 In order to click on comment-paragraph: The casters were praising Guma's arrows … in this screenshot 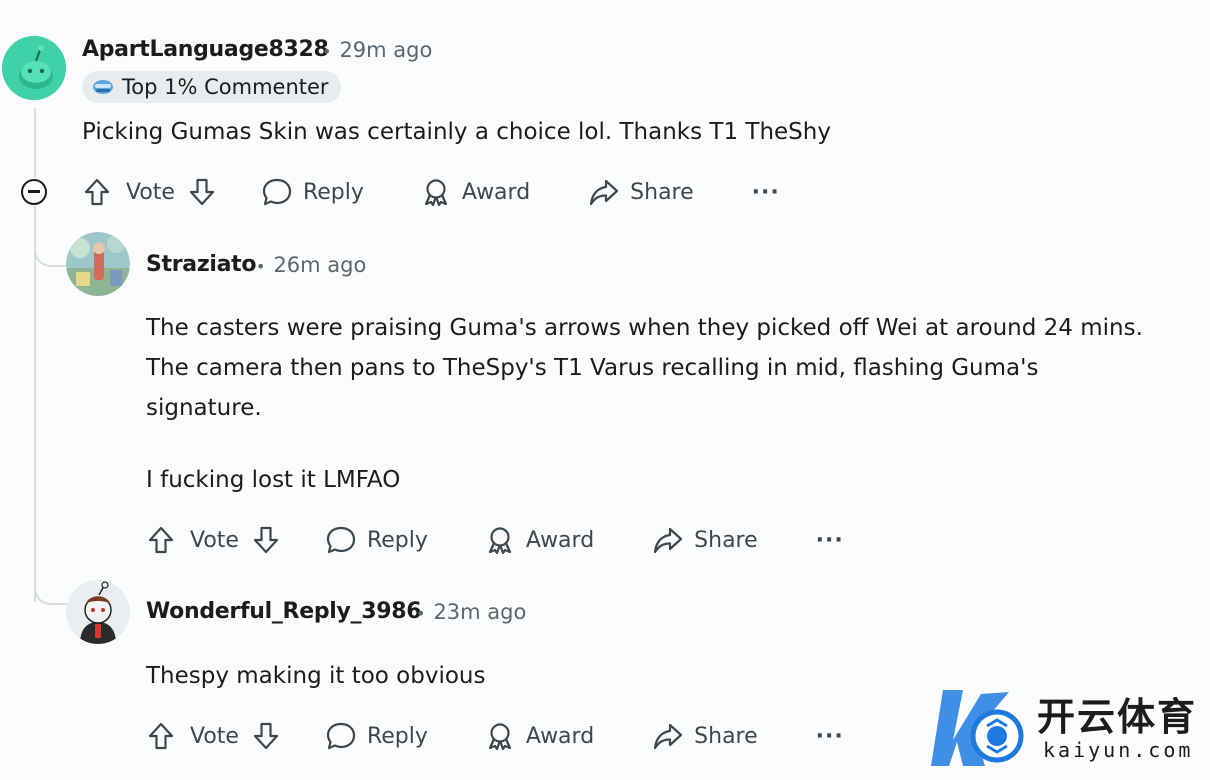, I will do `click(644, 368)`.